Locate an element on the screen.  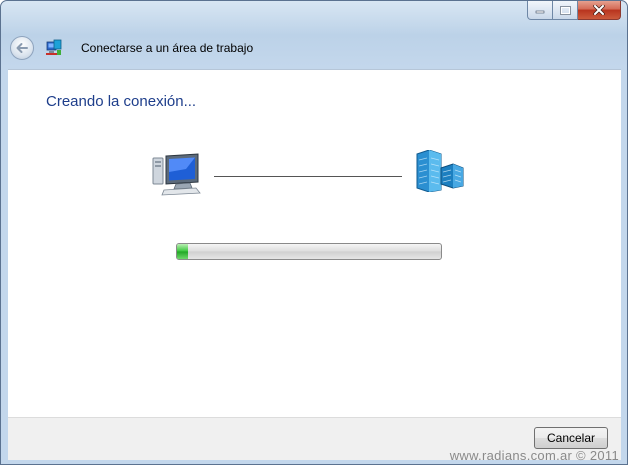
progress-fill is located at coordinates (182, 251).